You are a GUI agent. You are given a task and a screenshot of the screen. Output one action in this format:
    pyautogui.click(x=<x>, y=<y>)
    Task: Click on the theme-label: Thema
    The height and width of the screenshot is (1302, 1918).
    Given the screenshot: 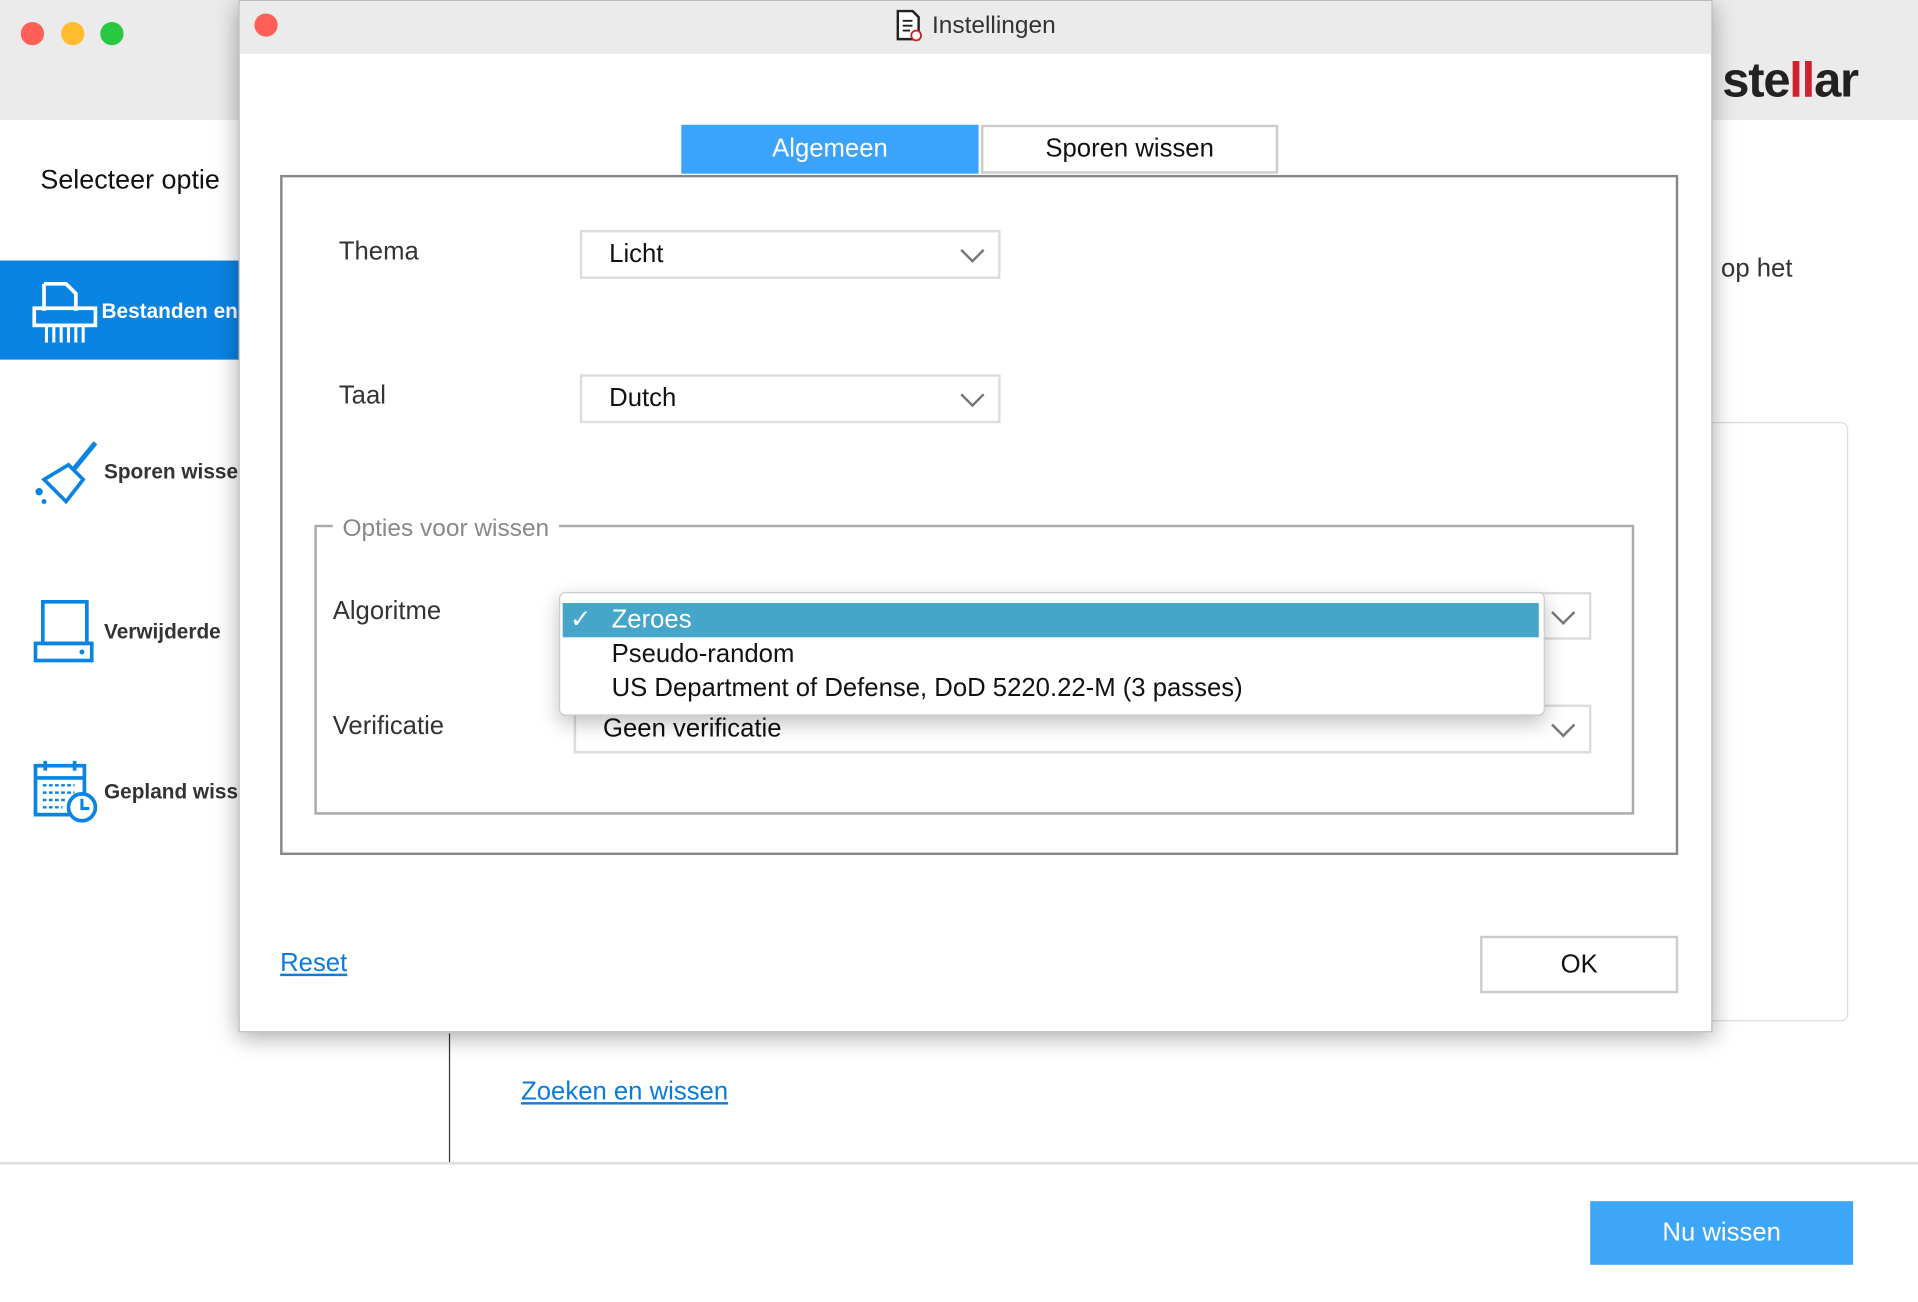 What is the action you would take?
    pyautogui.click(x=378, y=251)
    